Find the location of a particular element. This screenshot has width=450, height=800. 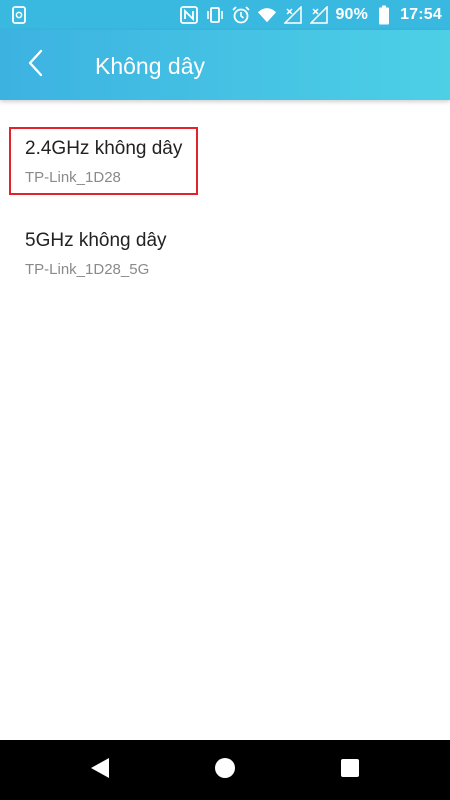

page-title: Không dây is located at coordinates (150, 66).